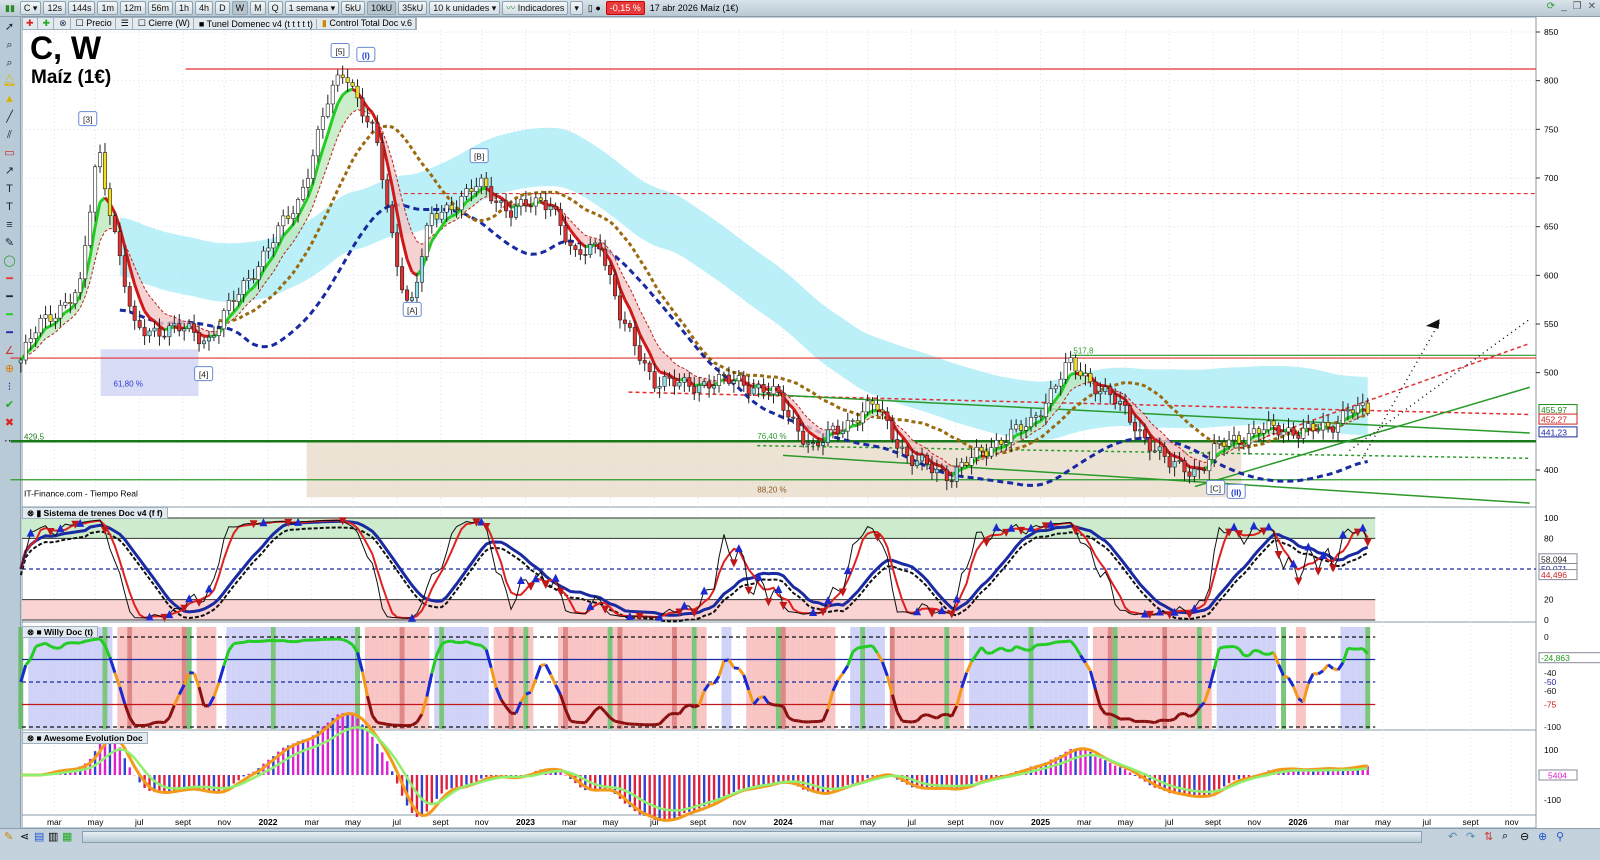 The image size is (1600, 860). Describe the element at coordinates (1554, 420) in the screenshot. I see `price-tag-label: 452,27` at that location.